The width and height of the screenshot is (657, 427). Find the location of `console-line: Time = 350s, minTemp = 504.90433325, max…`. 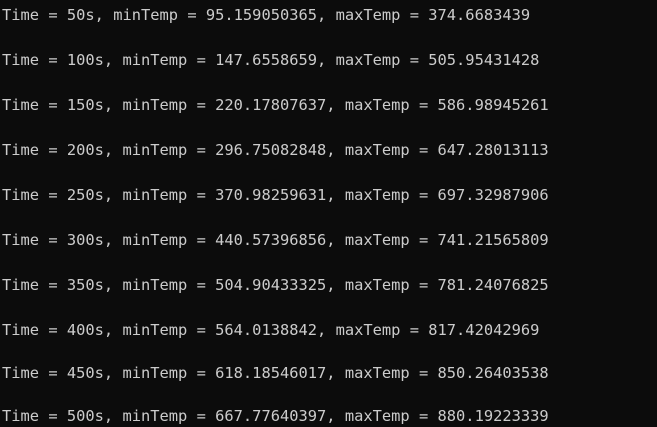

console-line: Time = 350s, minTemp = 504.90433325, max… is located at coordinates (275, 285).